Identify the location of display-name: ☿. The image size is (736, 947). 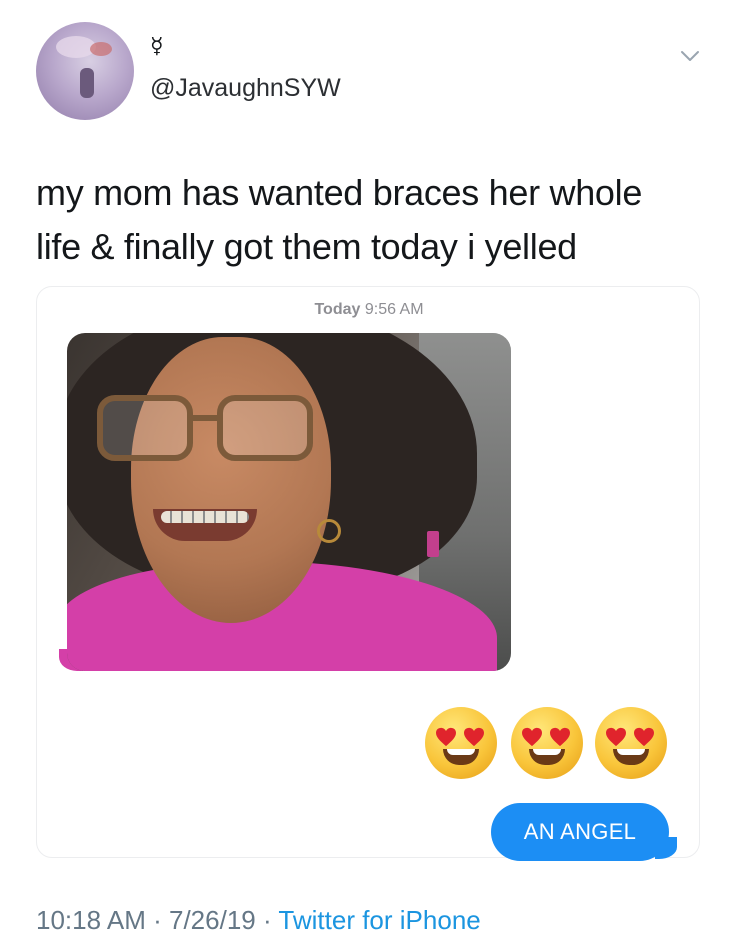
(157, 46).